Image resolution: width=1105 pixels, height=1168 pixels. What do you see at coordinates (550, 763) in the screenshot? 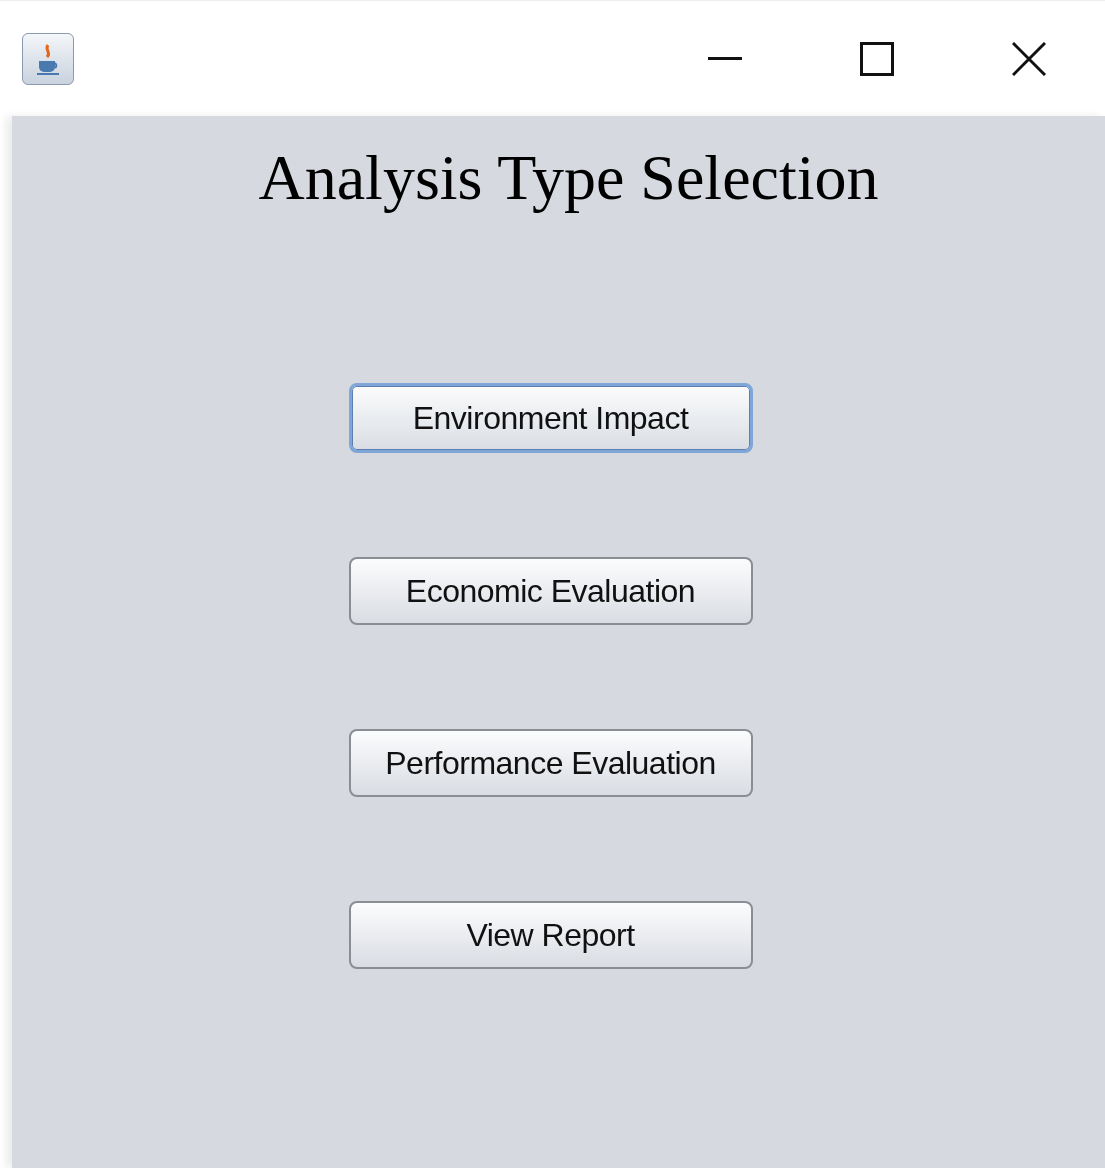
I see `analysis-button: Performance Evaluation` at bounding box center [550, 763].